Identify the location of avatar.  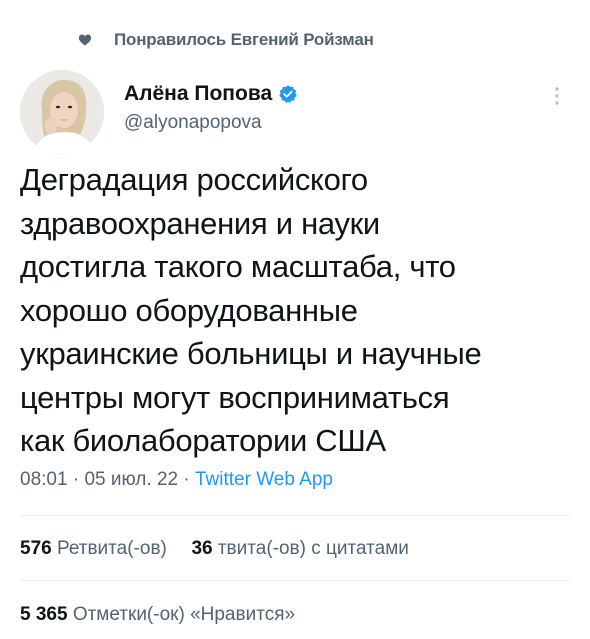
(62, 112).